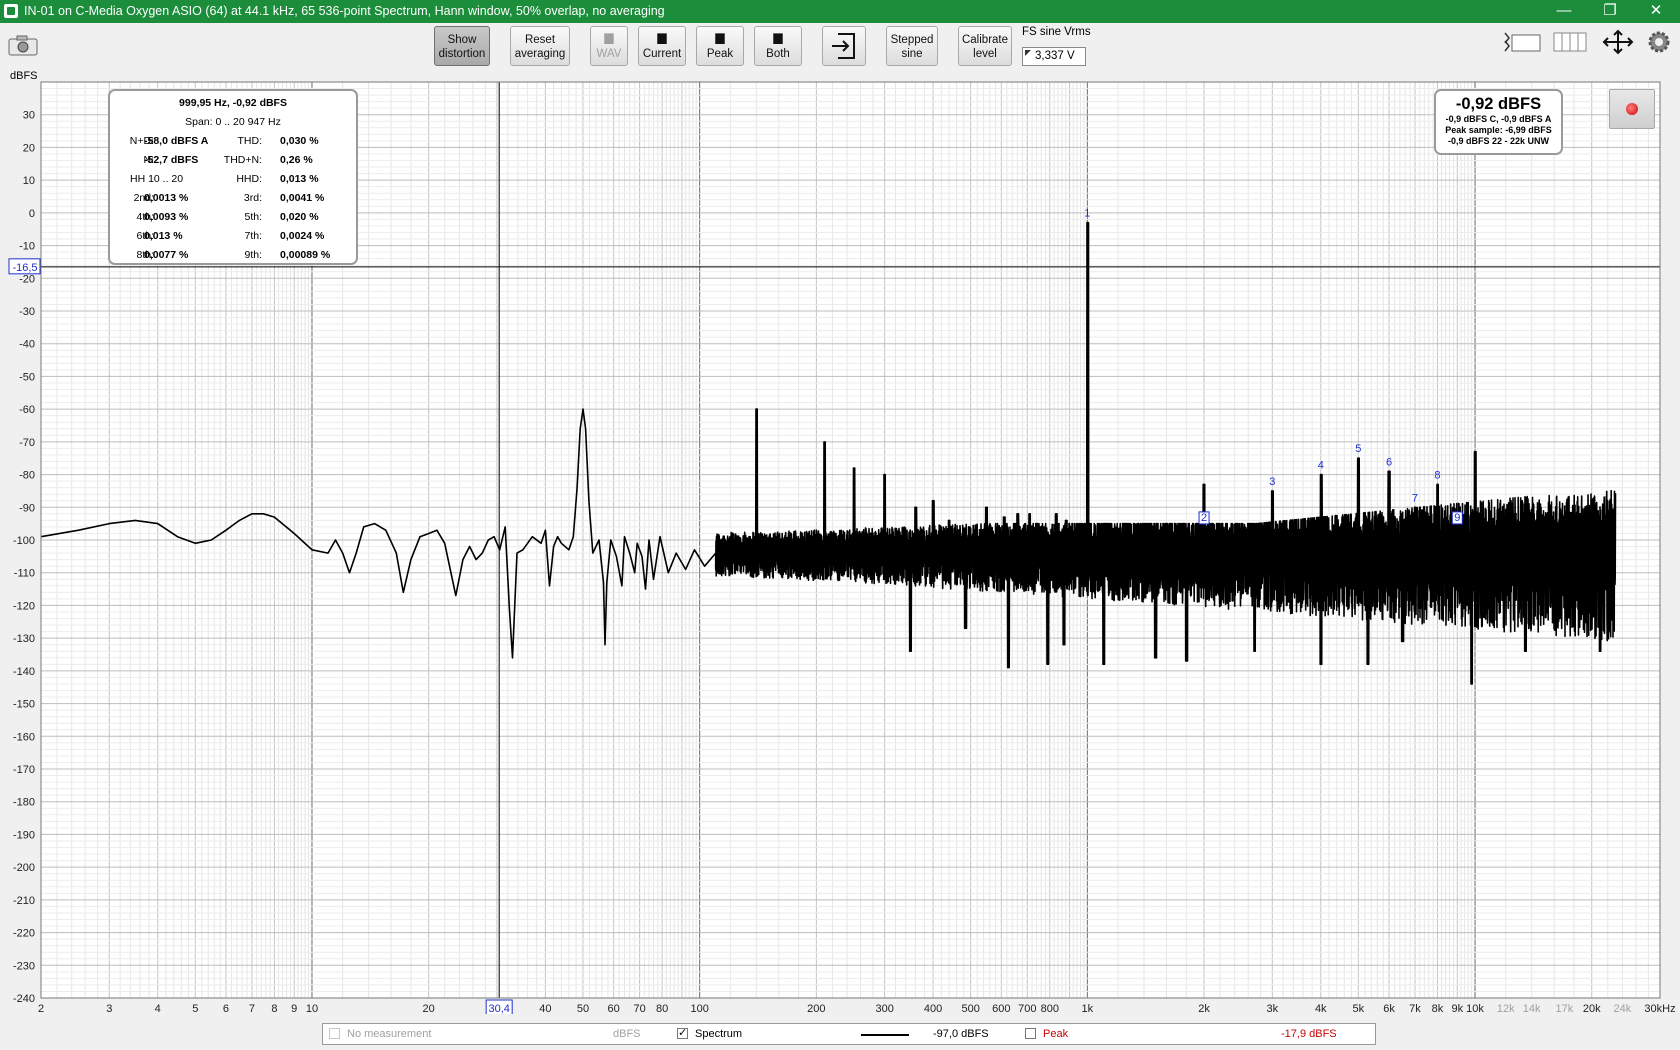 This screenshot has height=1050, width=1680. Describe the element at coordinates (1358, 449) in the screenshot. I see `harmonic-marker-5: 5` at that location.